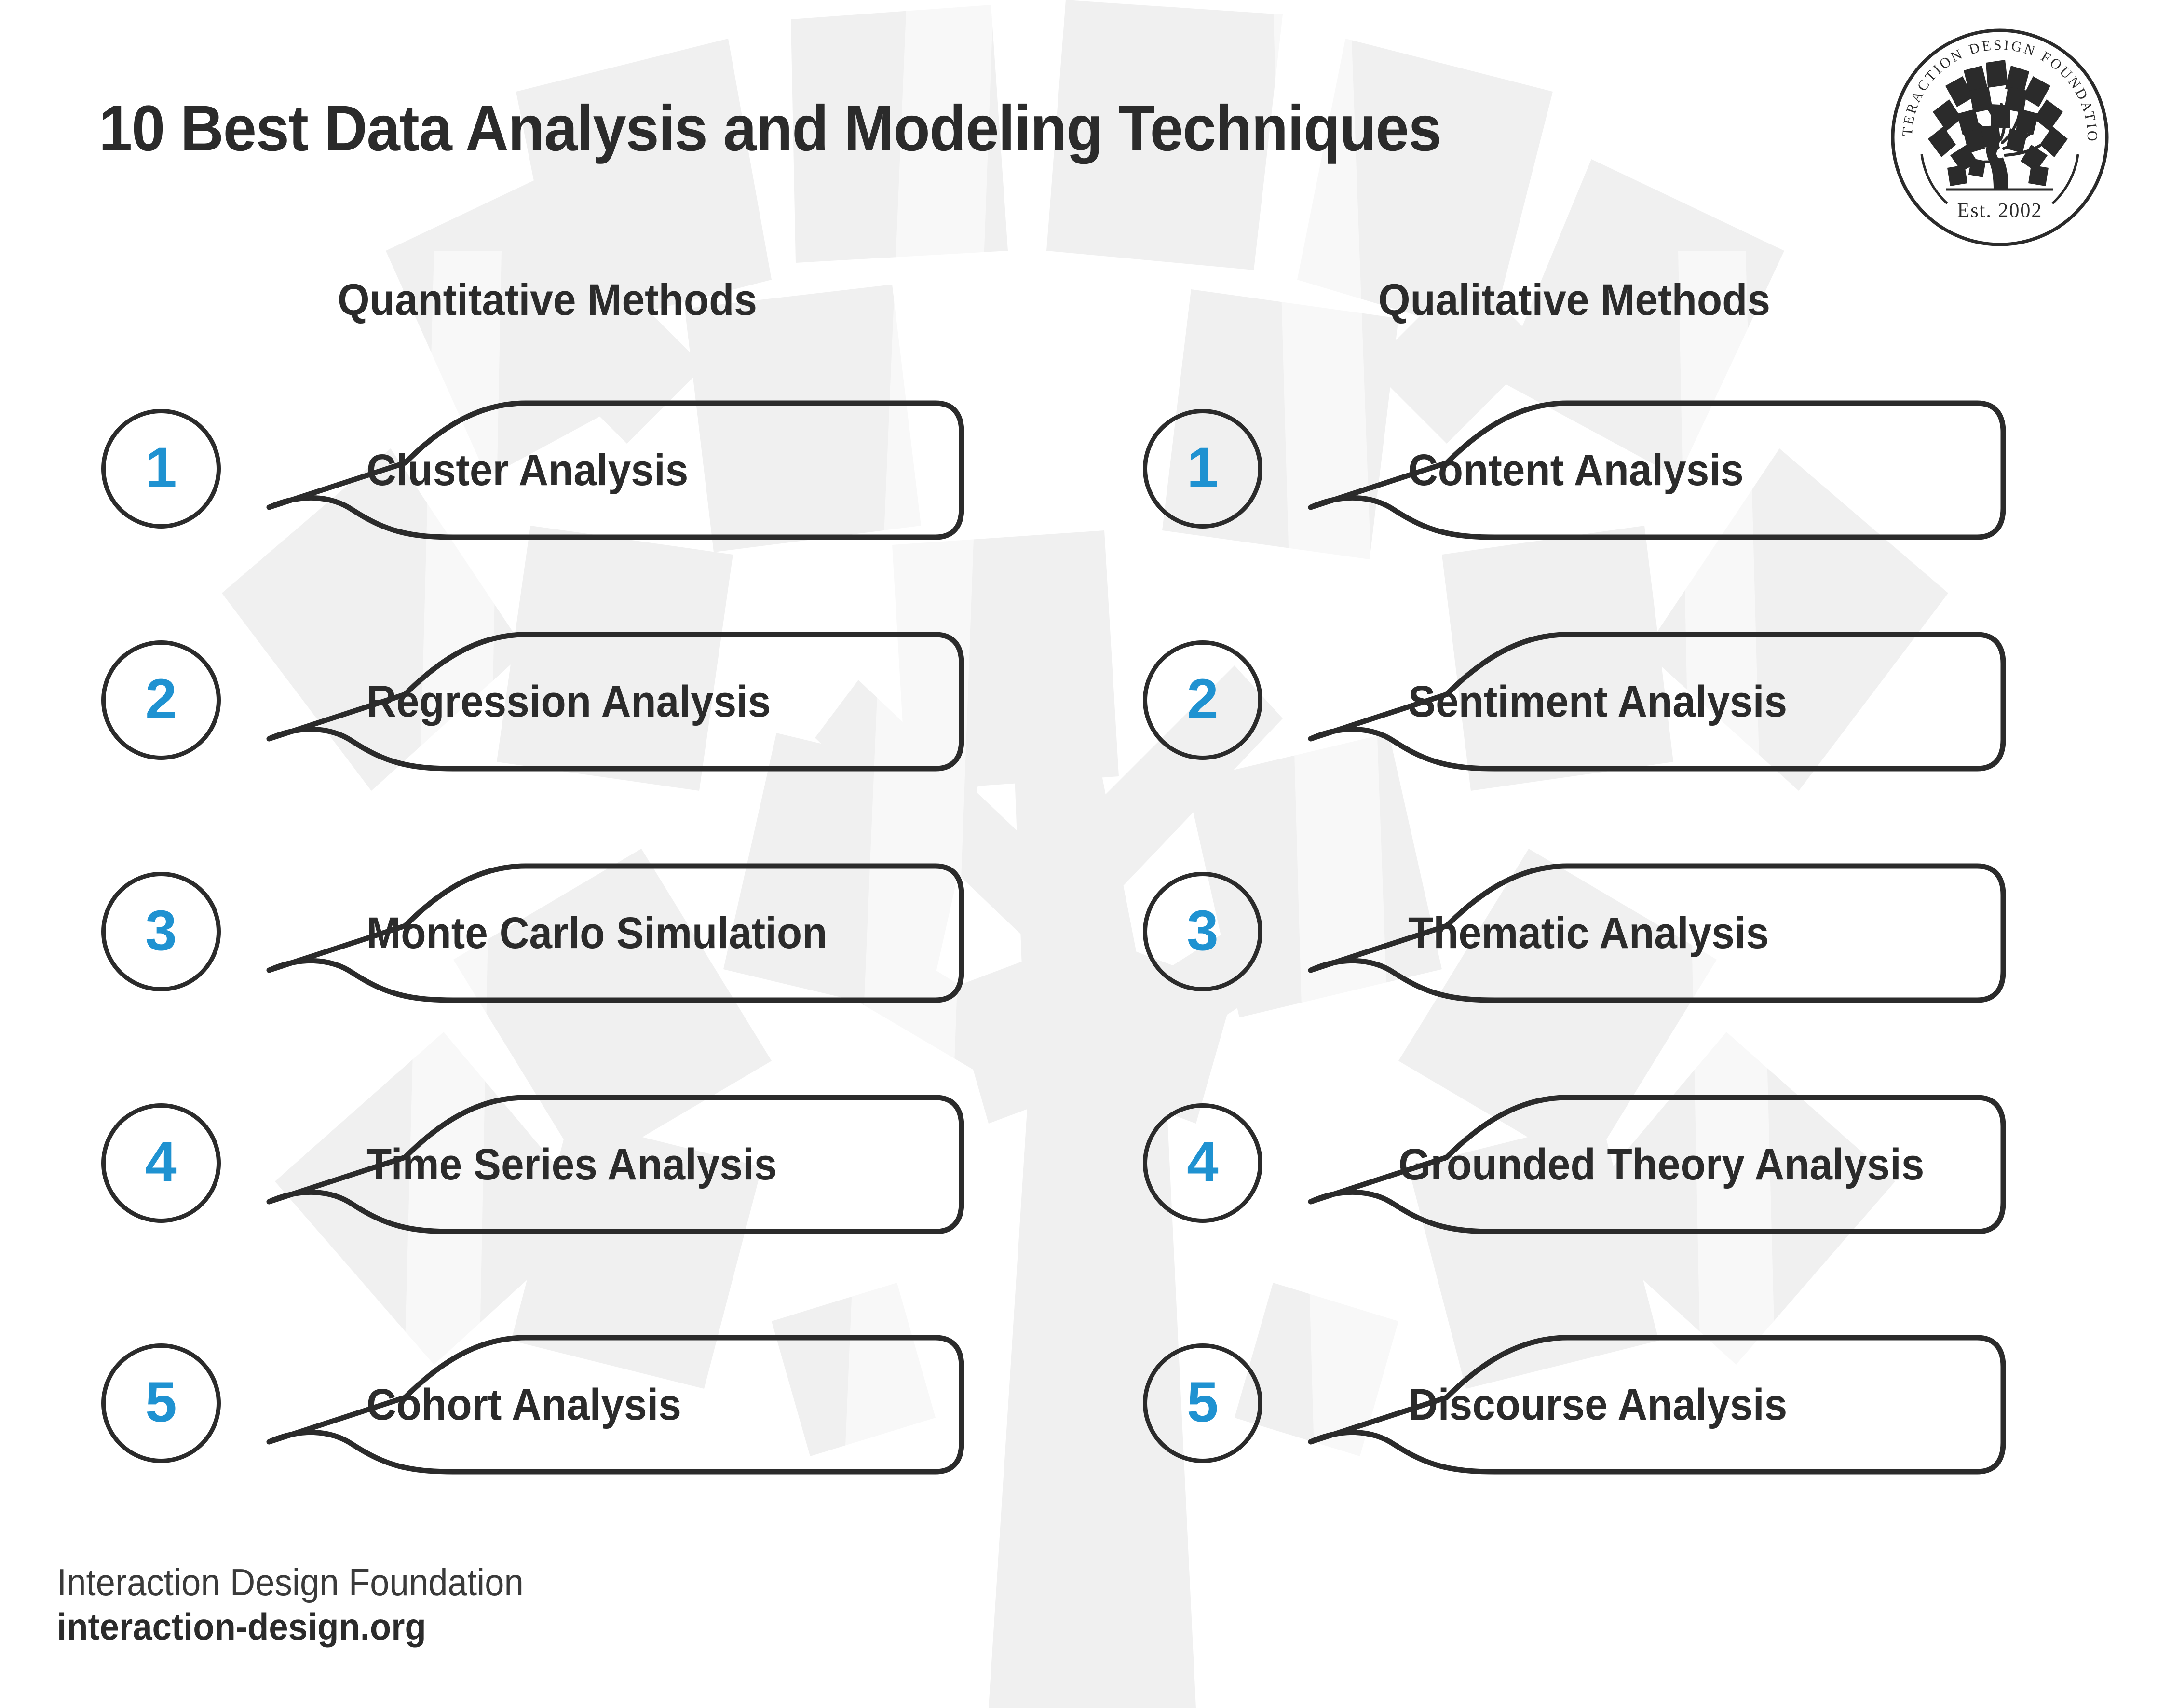  I want to click on item-label: Regression Analysis, so click(568, 701).